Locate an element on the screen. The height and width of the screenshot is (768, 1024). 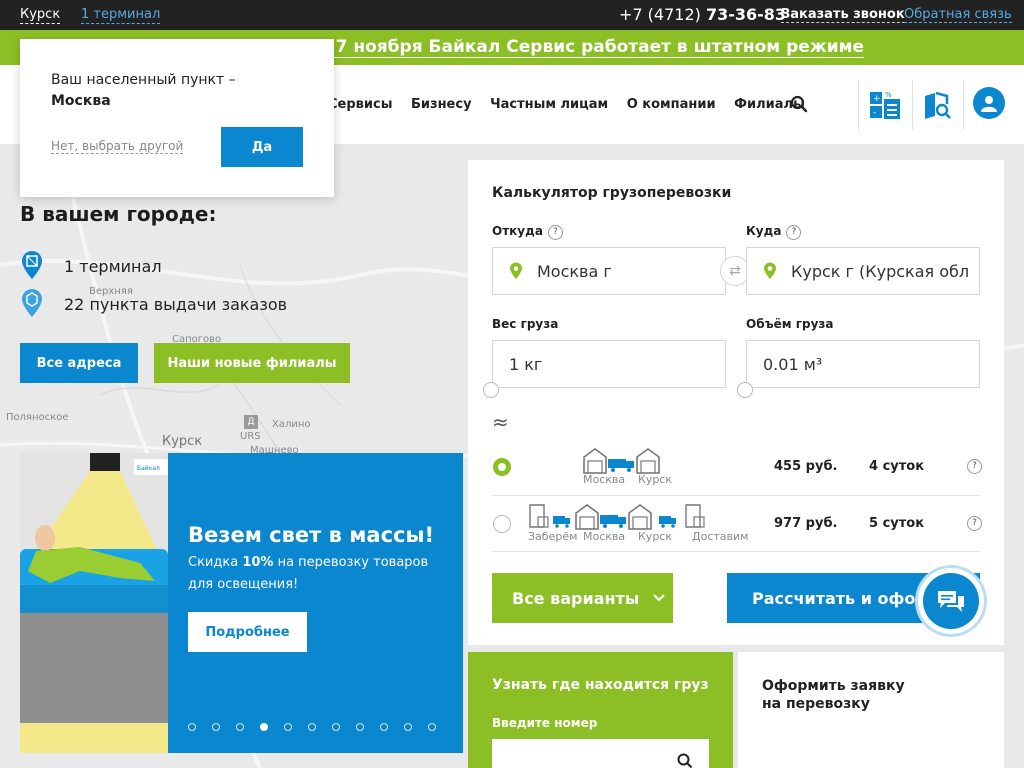
terminal-pin-icon is located at coordinates (32, 265).